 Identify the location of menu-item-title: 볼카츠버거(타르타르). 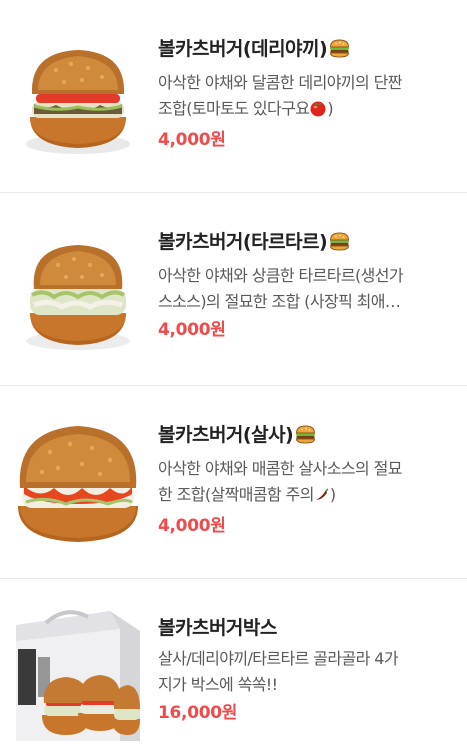
(306, 243).